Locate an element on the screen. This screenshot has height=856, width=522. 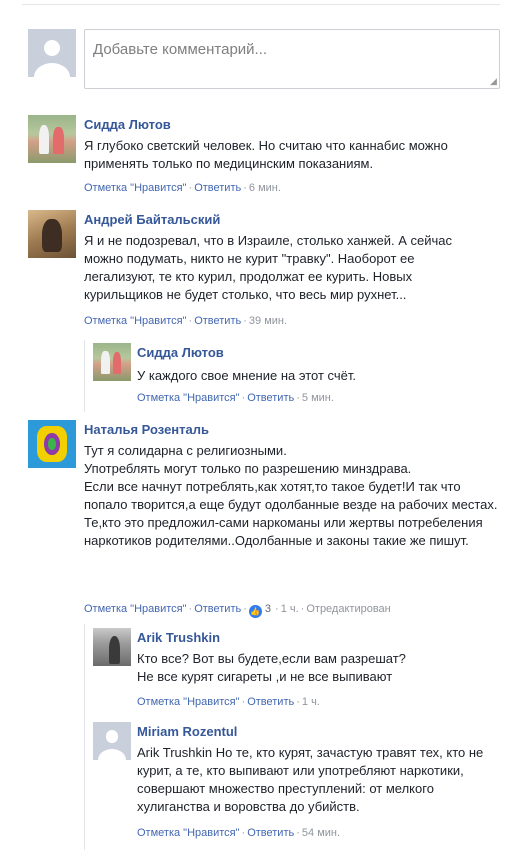
resize-handle-icon: ◢ is located at coordinates (494, 81).